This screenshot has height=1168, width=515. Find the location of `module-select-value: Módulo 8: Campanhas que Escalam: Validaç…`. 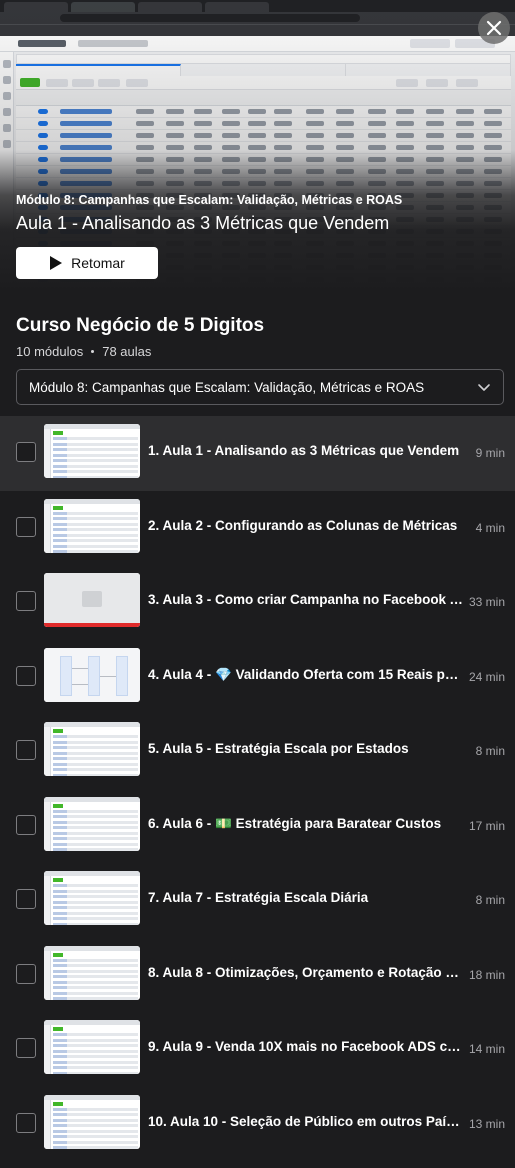

module-select-value: Módulo 8: Campanhas que Escalam: Validaç… is located at coordinates (227, 387).